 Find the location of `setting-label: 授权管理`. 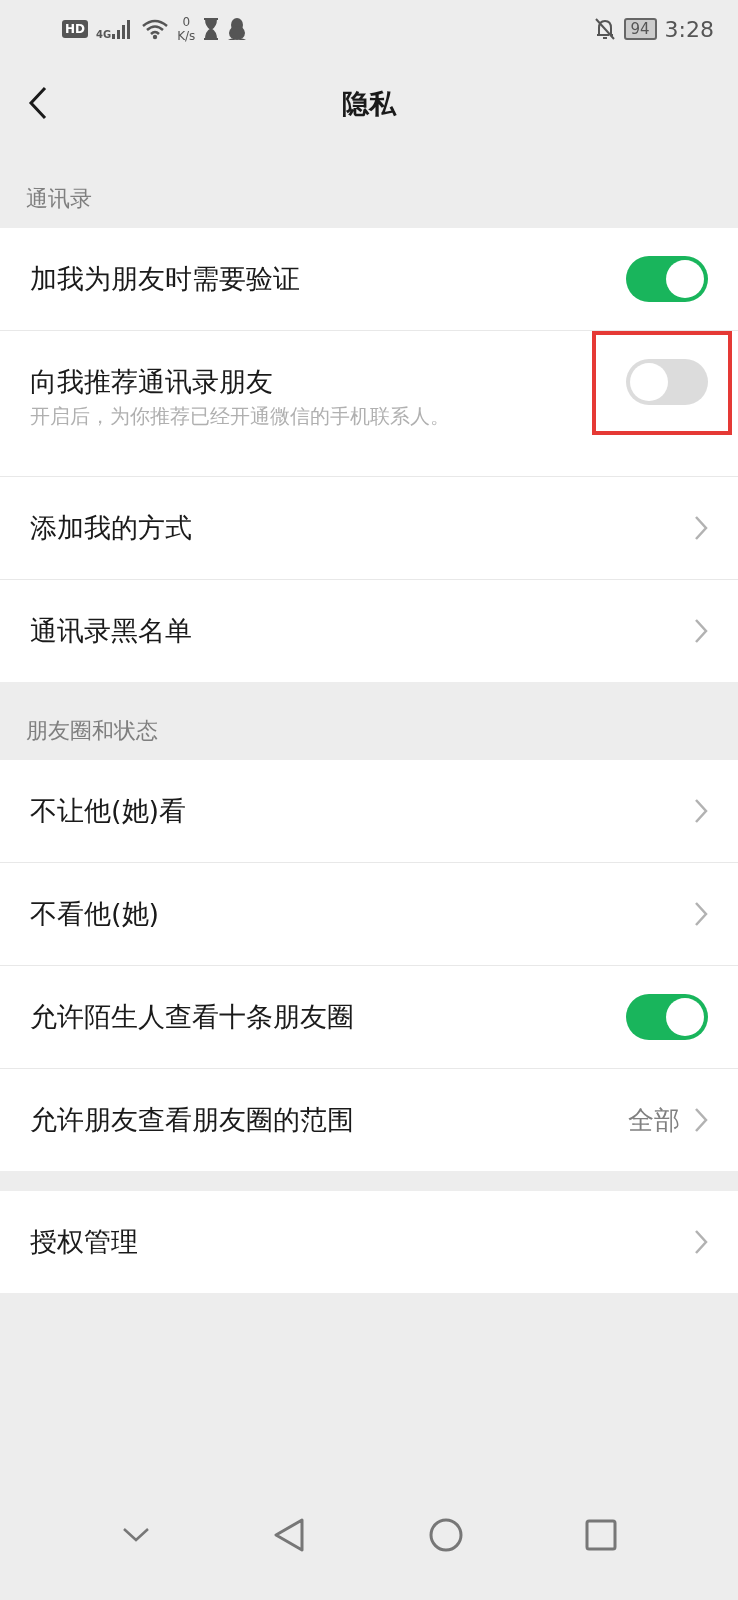

setting-label: 授权管理 is located at coordinates (84, 1242).